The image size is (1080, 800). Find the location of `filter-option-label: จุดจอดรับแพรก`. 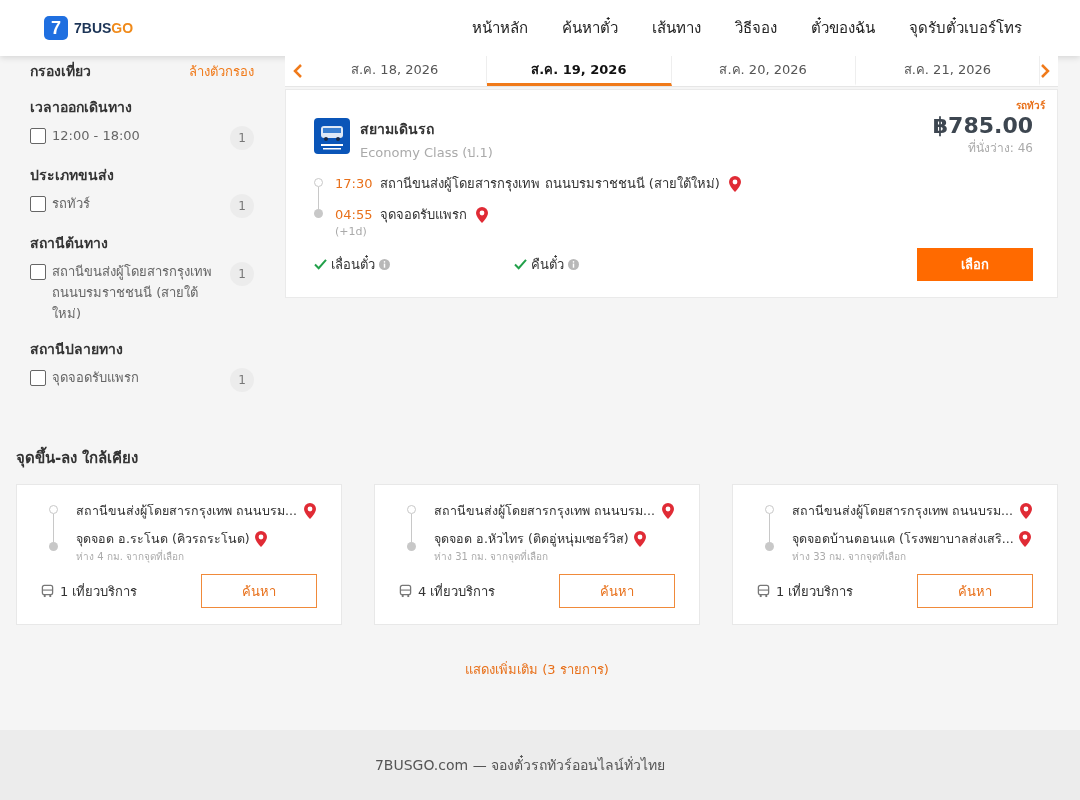

filter-option-label: จุดจอดรับแพรก is located at coordinates (138, 379).